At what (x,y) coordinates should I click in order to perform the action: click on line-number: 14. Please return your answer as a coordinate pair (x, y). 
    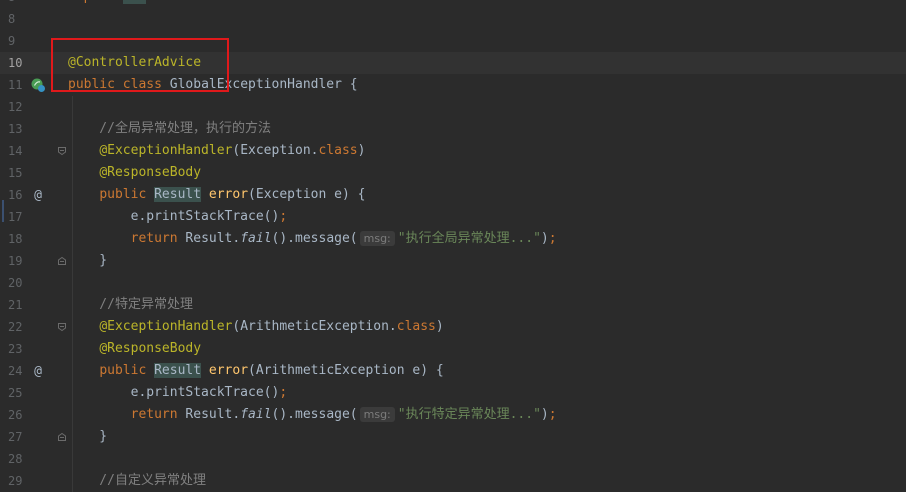
    Looking at the image, I should click on (15, 151).